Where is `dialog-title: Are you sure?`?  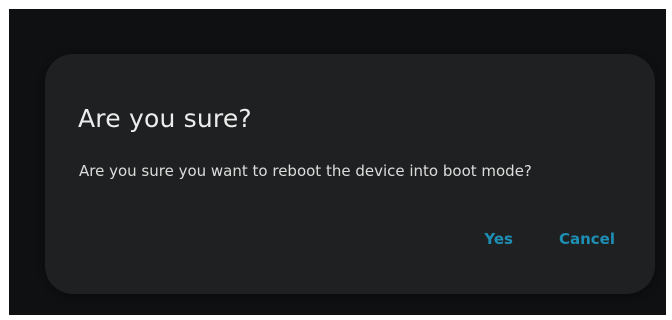
dialog-title: Are you sure? is located at coordinates (165, 118).